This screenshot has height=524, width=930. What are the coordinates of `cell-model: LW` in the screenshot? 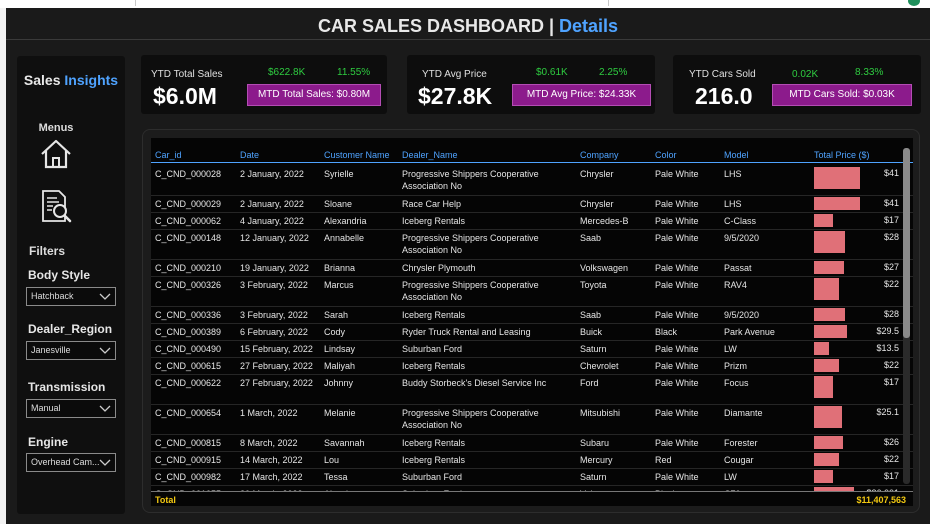 It's located at (730, 349).